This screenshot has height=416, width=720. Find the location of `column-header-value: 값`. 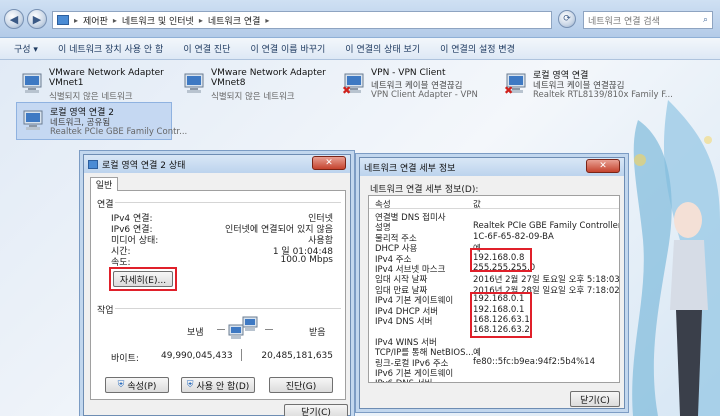

column-header-value: 값 is located at coordinates (477, 204).